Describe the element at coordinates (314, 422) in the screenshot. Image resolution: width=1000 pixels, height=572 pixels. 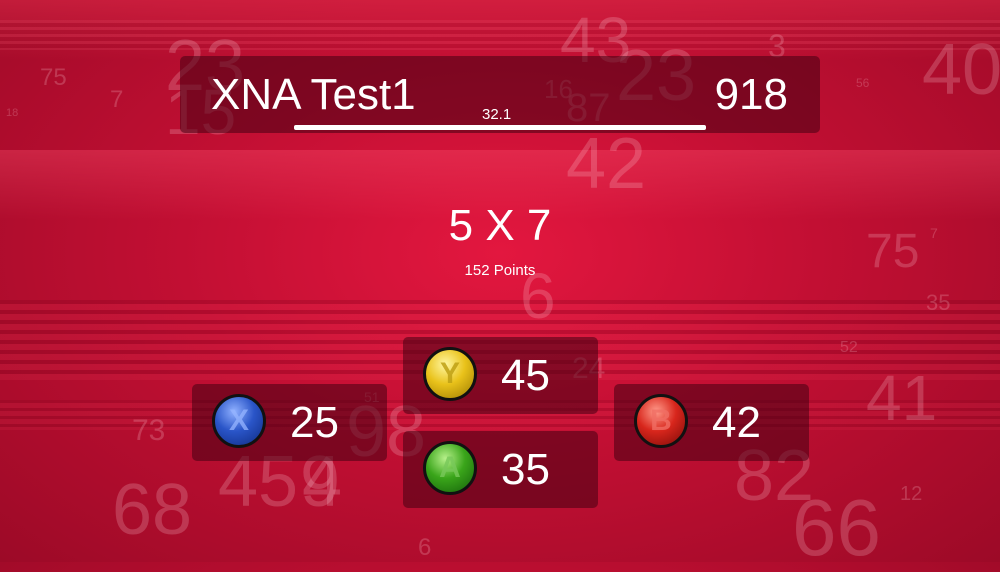
I see `answer-x-value: 25` at that location.